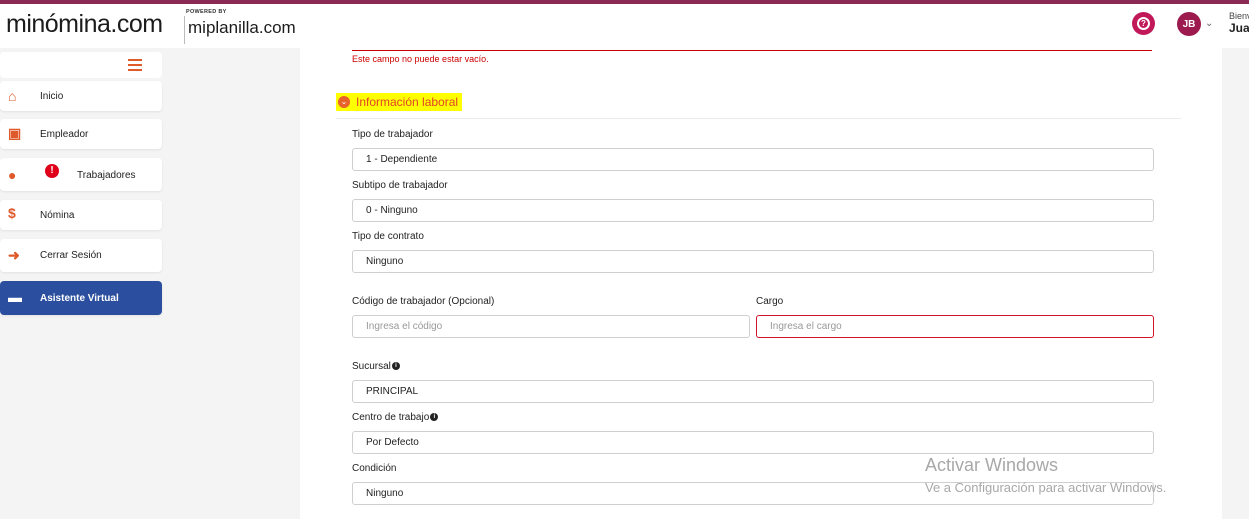 The width and height of the screenshot is (1249, 519). I want to click on centro-trabajo-select, so click(753, 442).